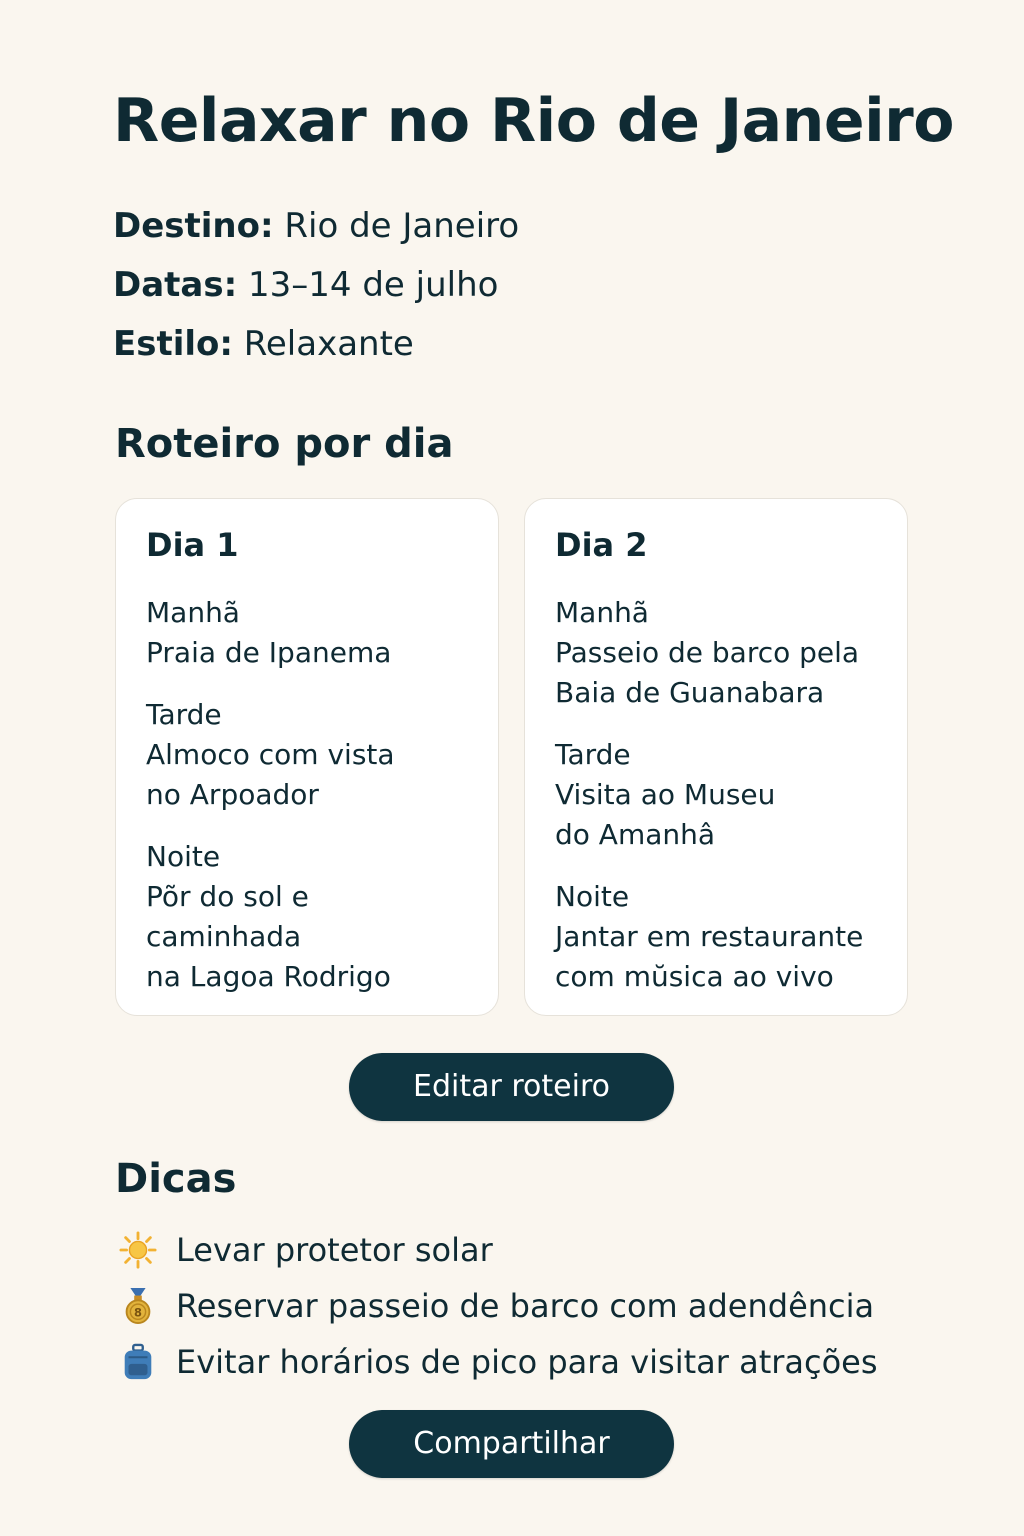  I want to click on period-activity: na Lagoa Rodrigo, so click(268, 976).